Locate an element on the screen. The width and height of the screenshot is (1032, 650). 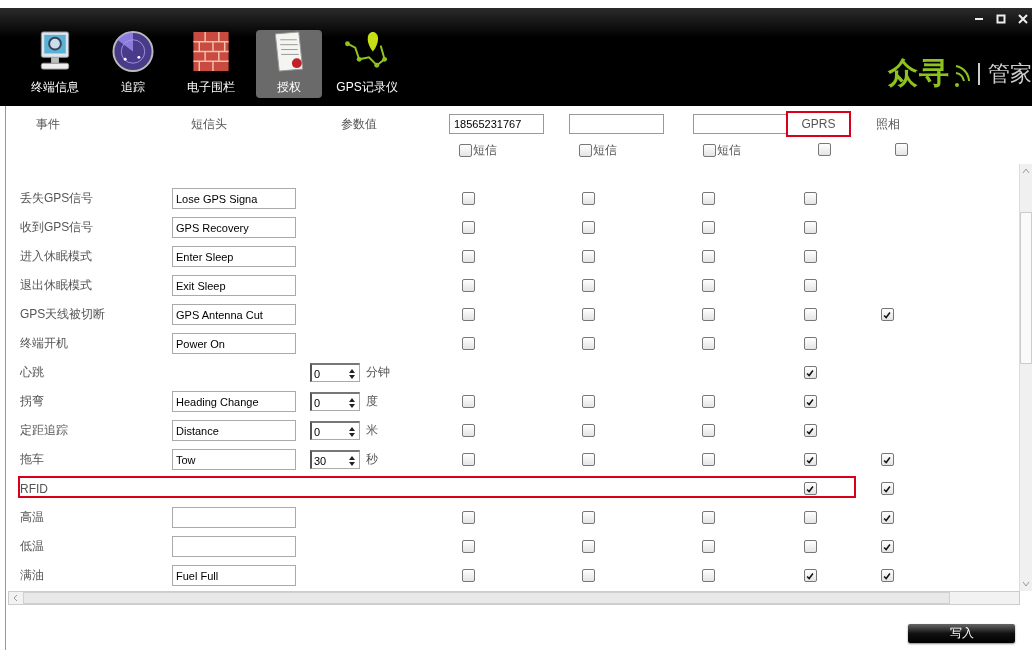
sms-header-field: GPS Recovery is located at coordinates (234, 227).